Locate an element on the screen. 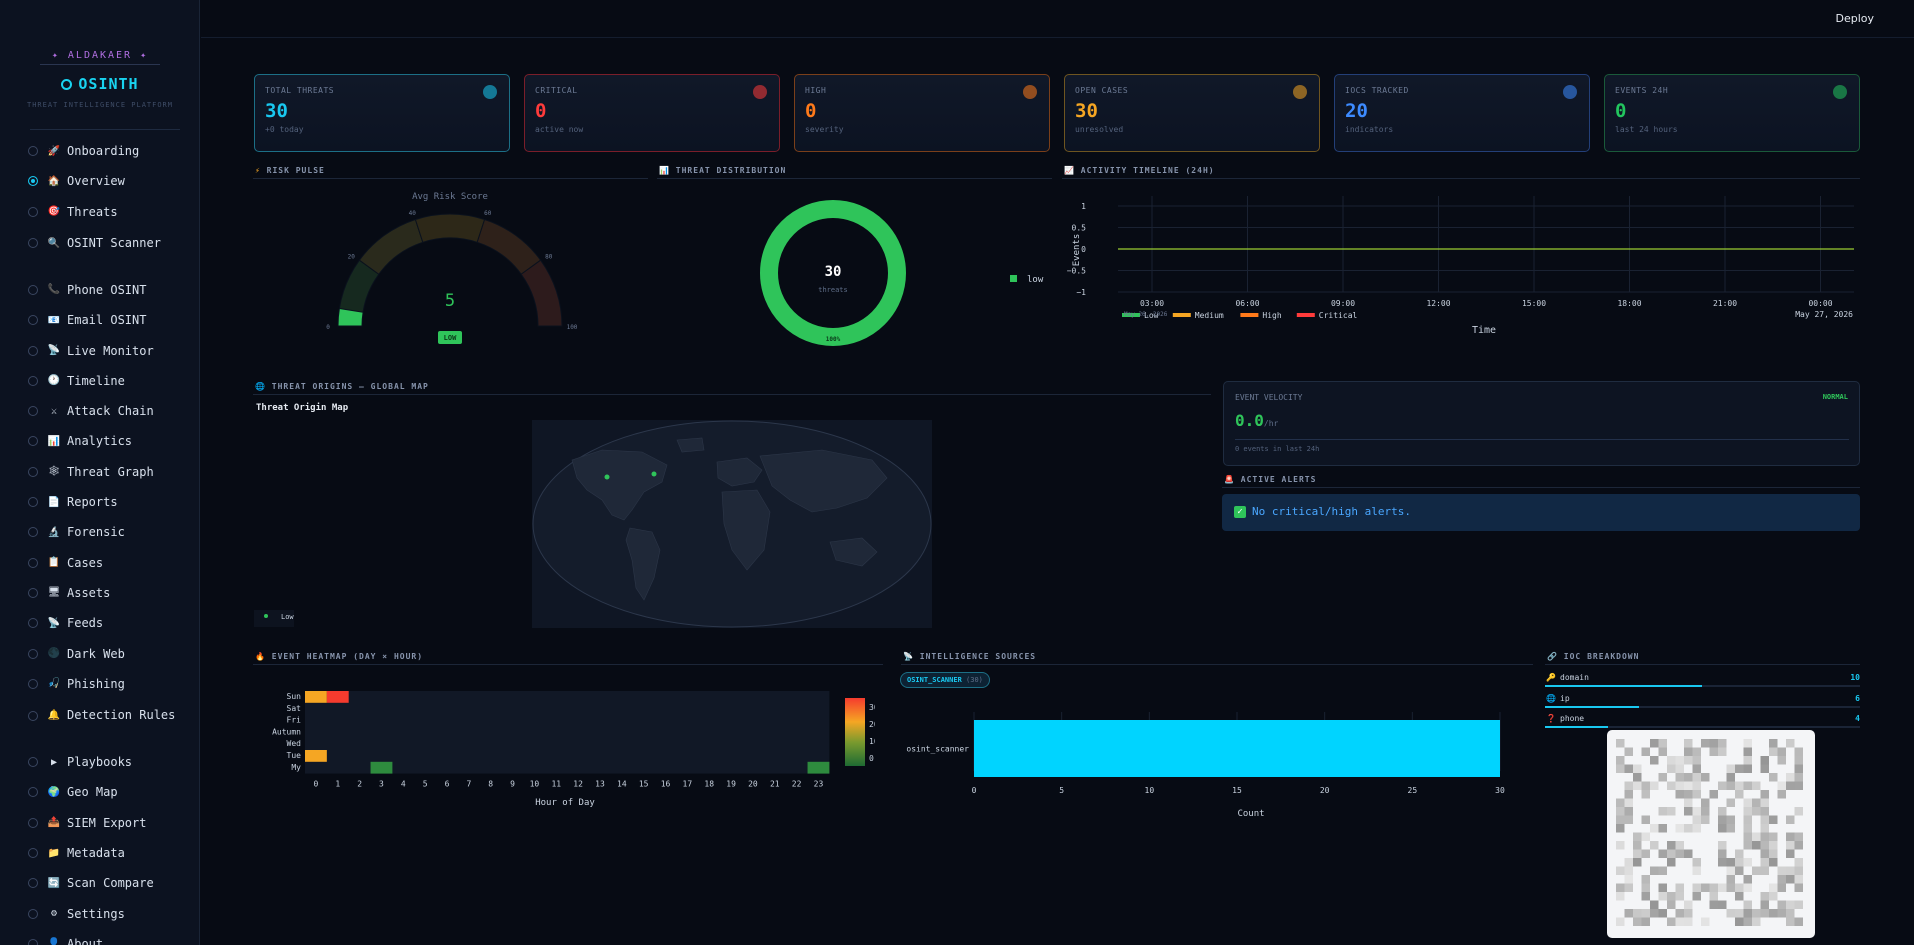  sidebar-item-email-osint: 📧 Email OSINT is located at coordinates (87, 320).